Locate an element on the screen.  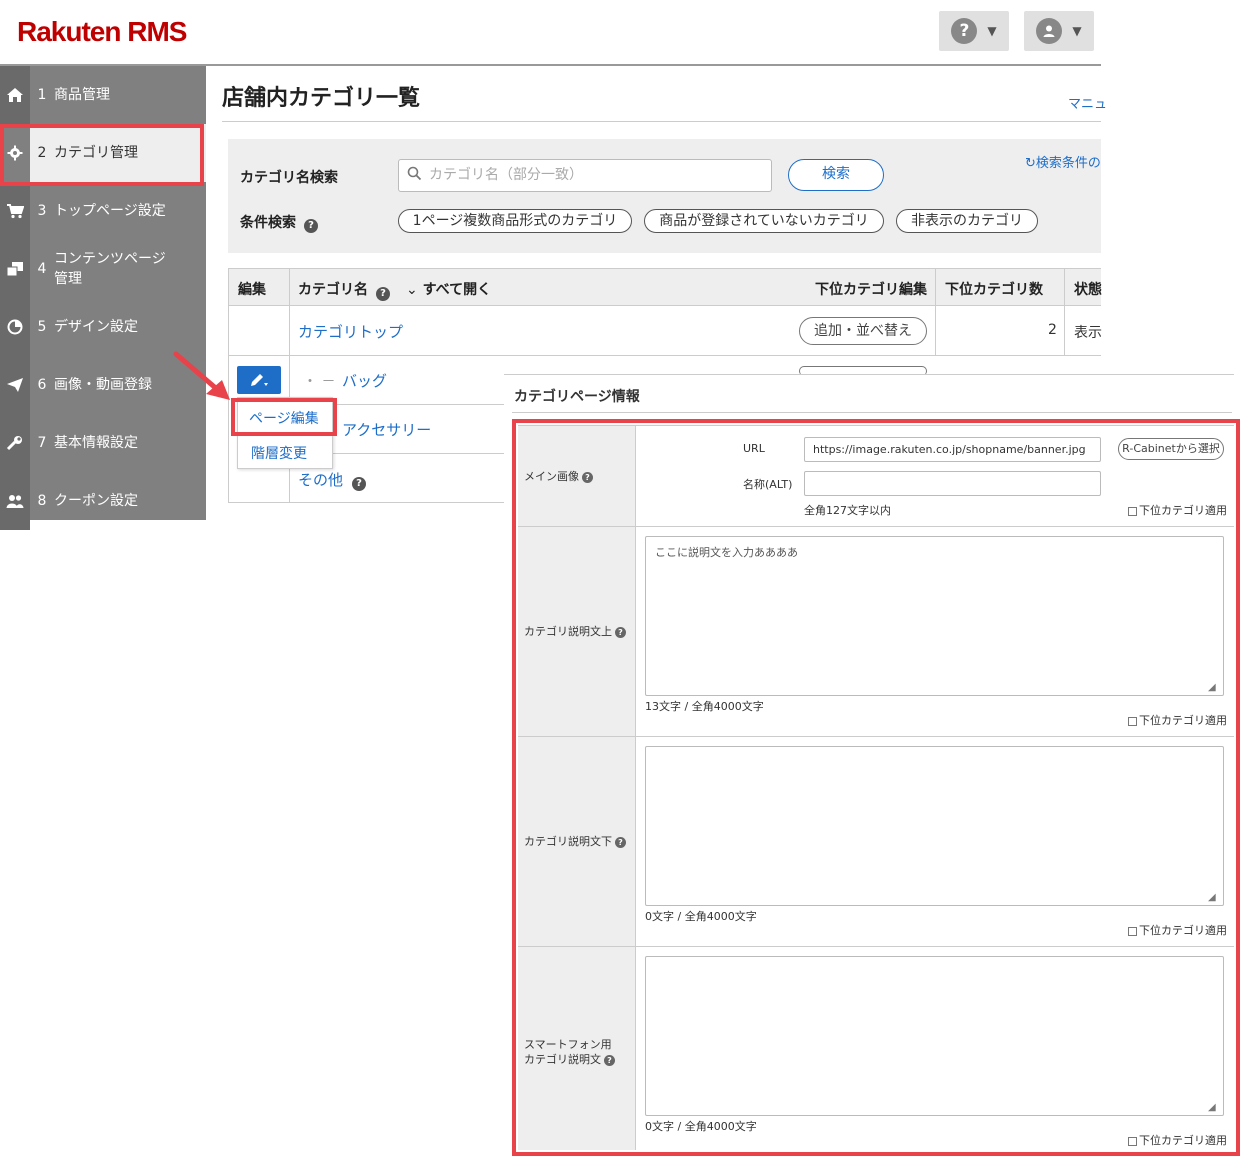
status-value: 表示 is located at coordinates (1088, 333).